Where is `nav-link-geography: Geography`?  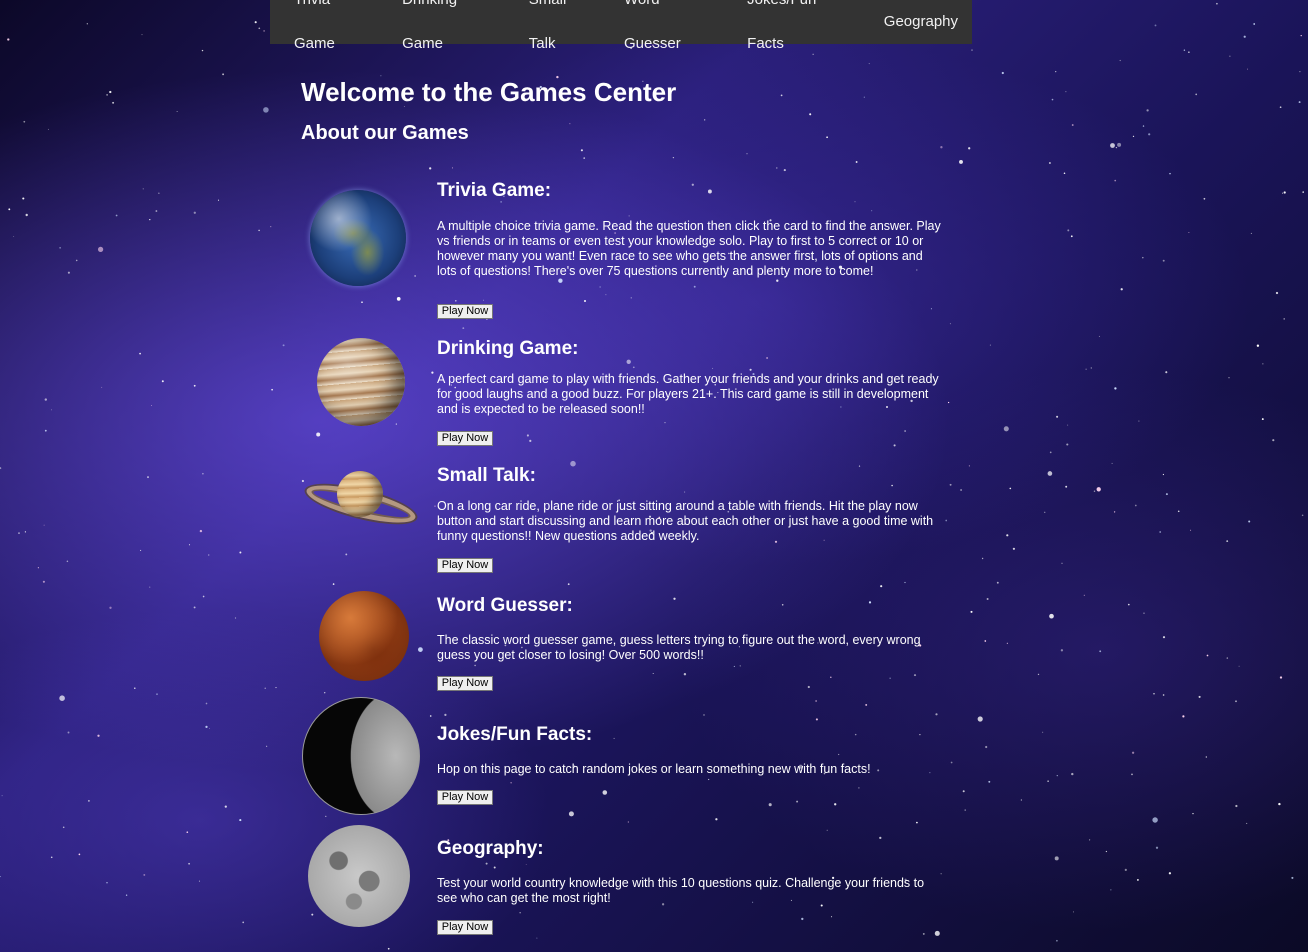
nav-link-geography: Geography is located at coordinates (921, 22).